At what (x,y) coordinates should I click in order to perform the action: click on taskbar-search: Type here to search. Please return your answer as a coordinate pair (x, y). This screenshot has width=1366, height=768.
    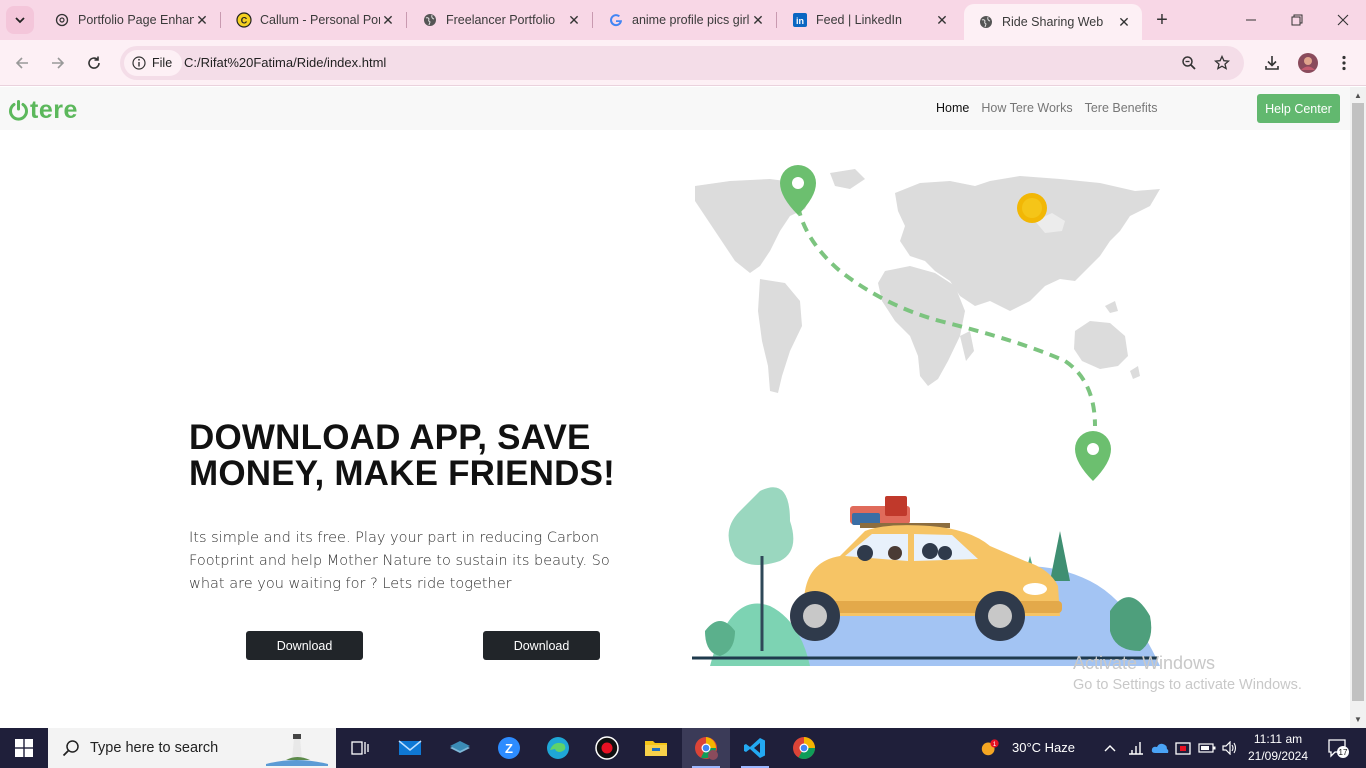
    Looking at the image, I should click on (192, 748).